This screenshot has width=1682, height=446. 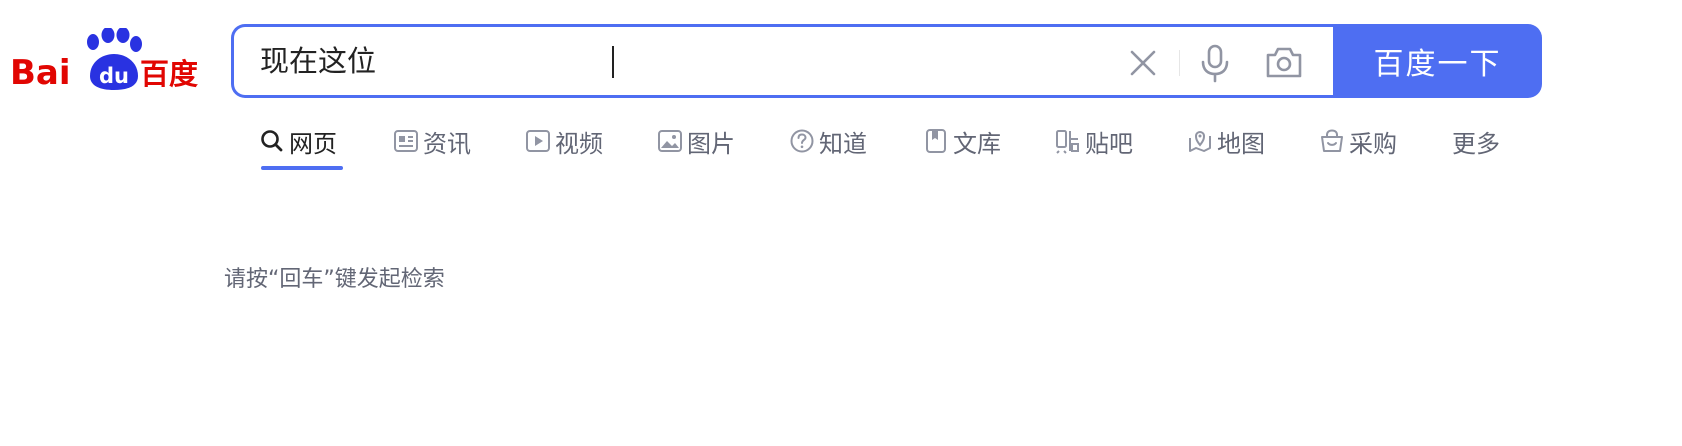 What do you see at coordinates (447, 143) in the screenshot?
I see `tab-label: 资讯` at bounding box center [447, 143].